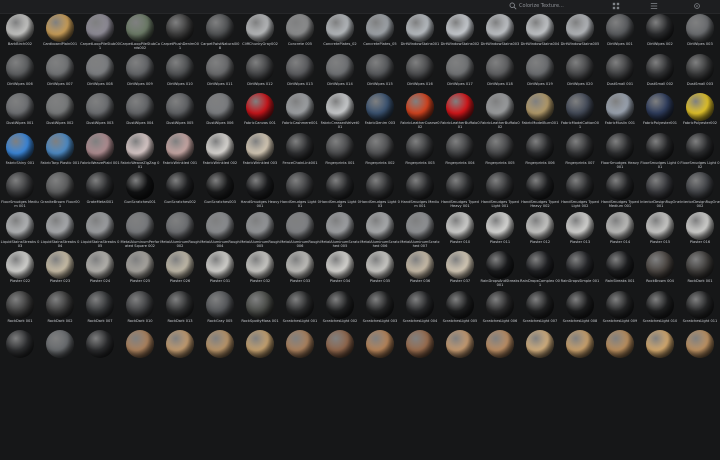 This screenshot has width=720, height=460. I want to click on texture-item: DirtWindowStains002, so click(460, 33).